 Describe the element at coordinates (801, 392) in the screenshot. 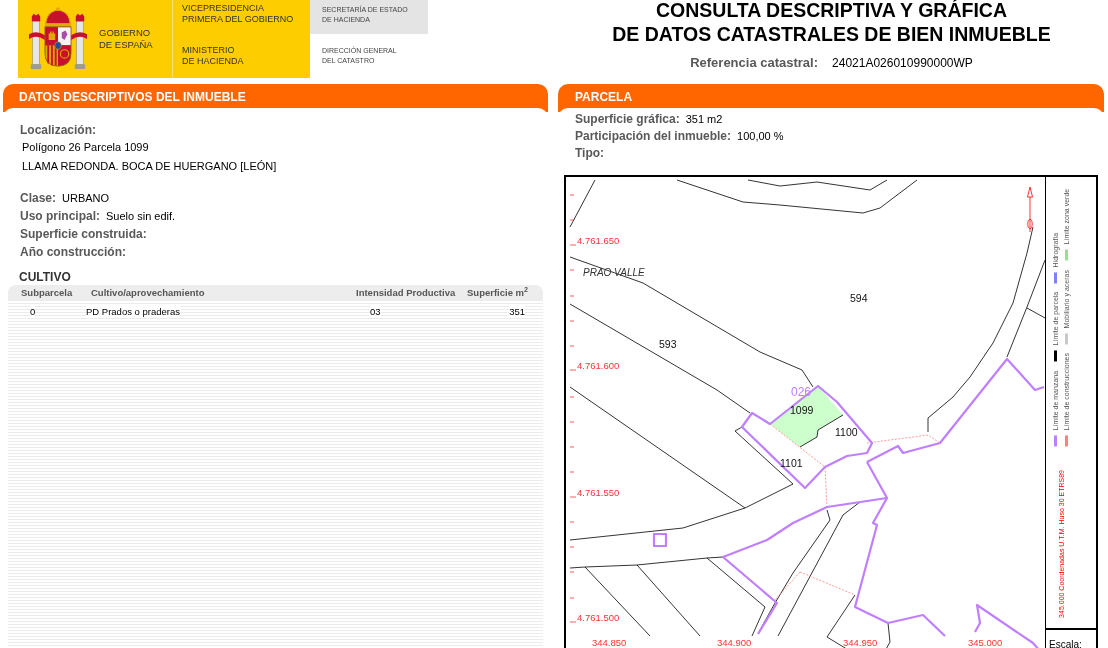

I see `block-number: 026` at that location.